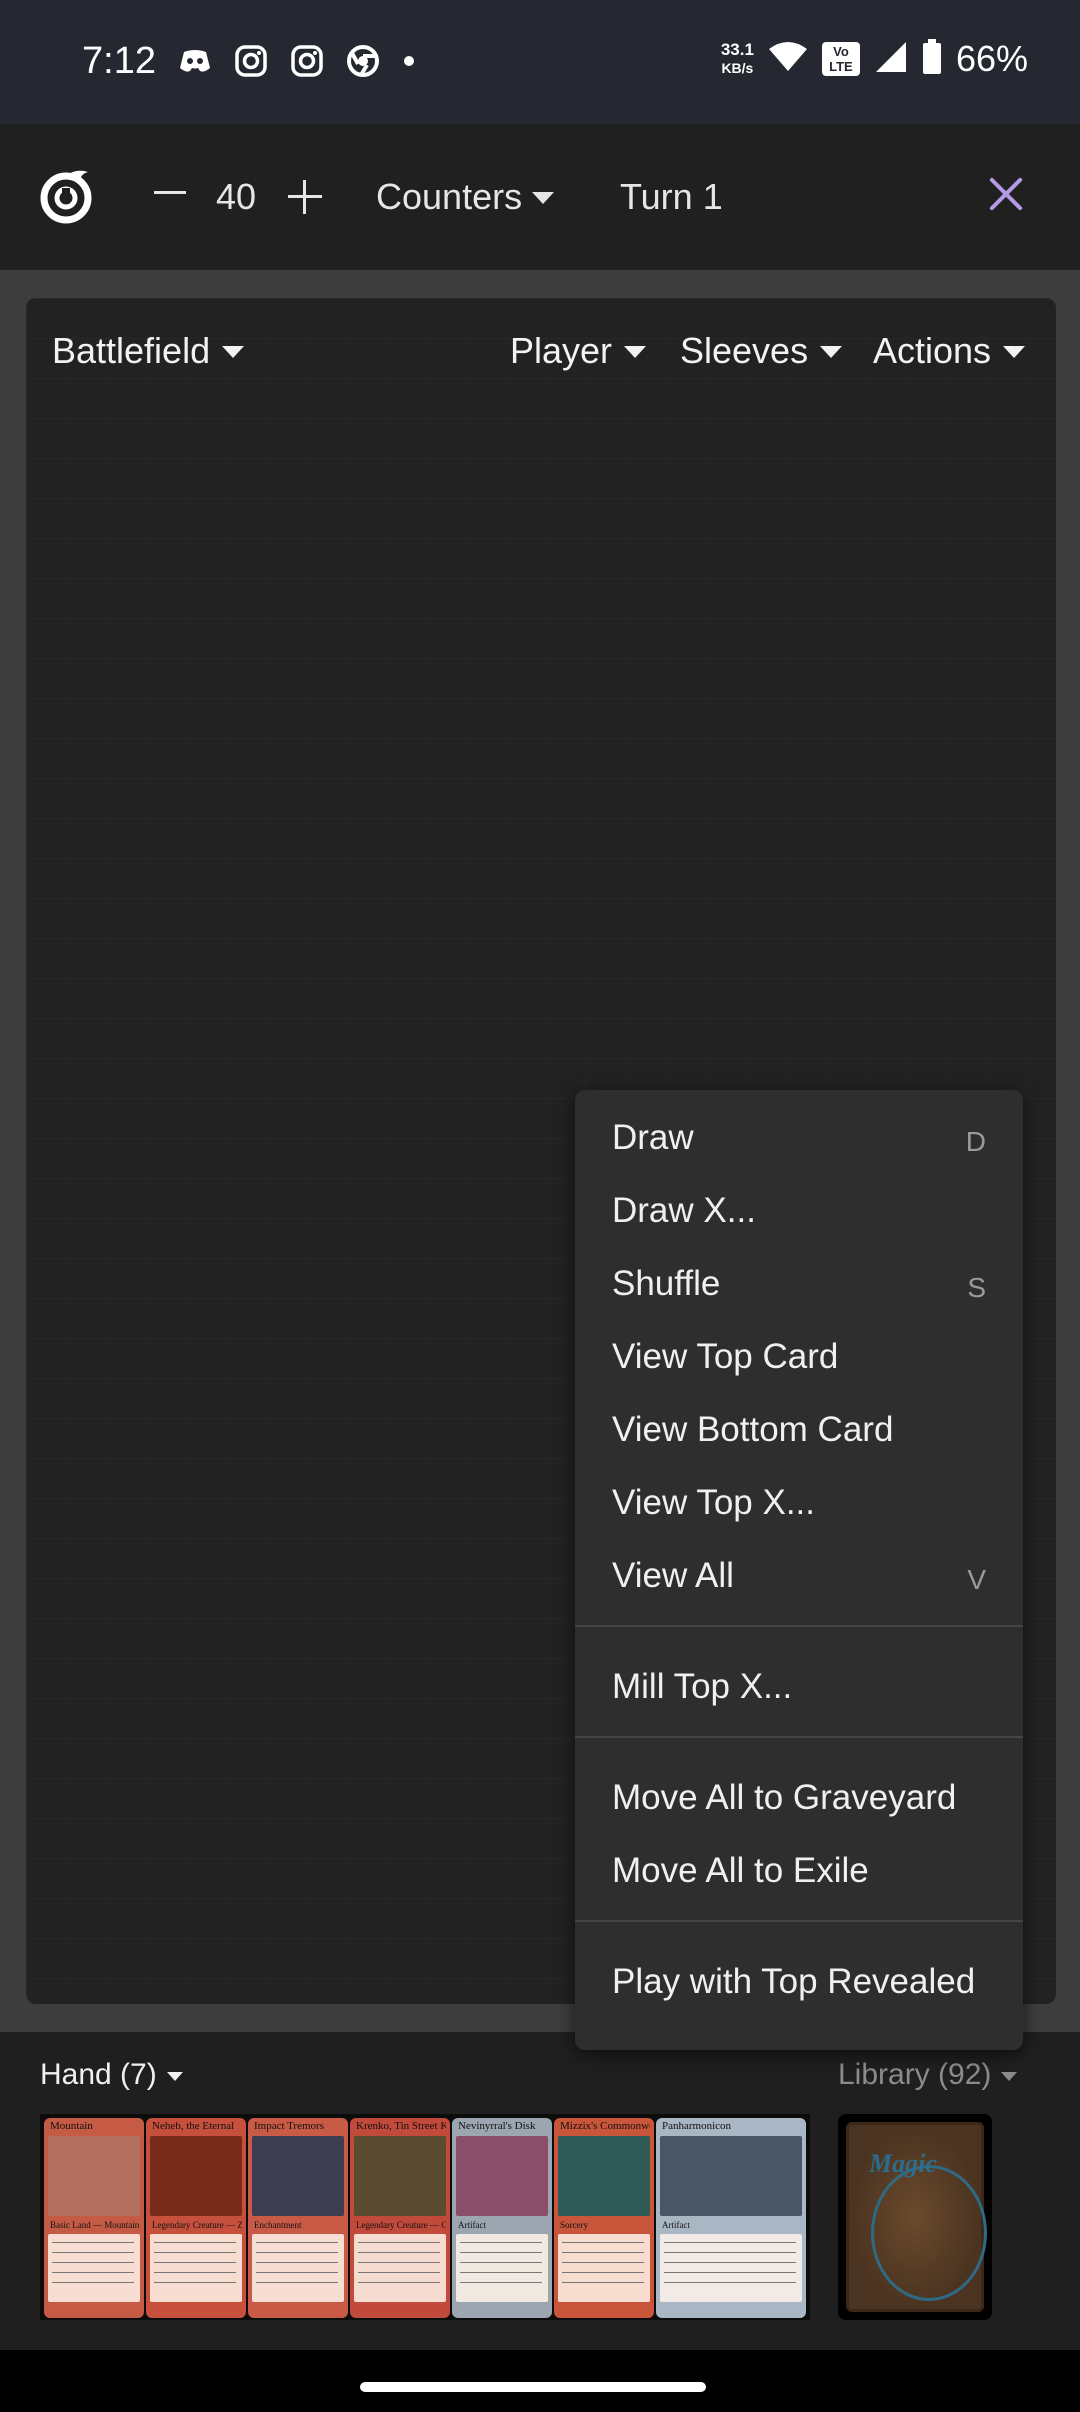  I want to click on status-system-icons: 33.1 KB/s Vo LTE 66%, so click(874, 59).